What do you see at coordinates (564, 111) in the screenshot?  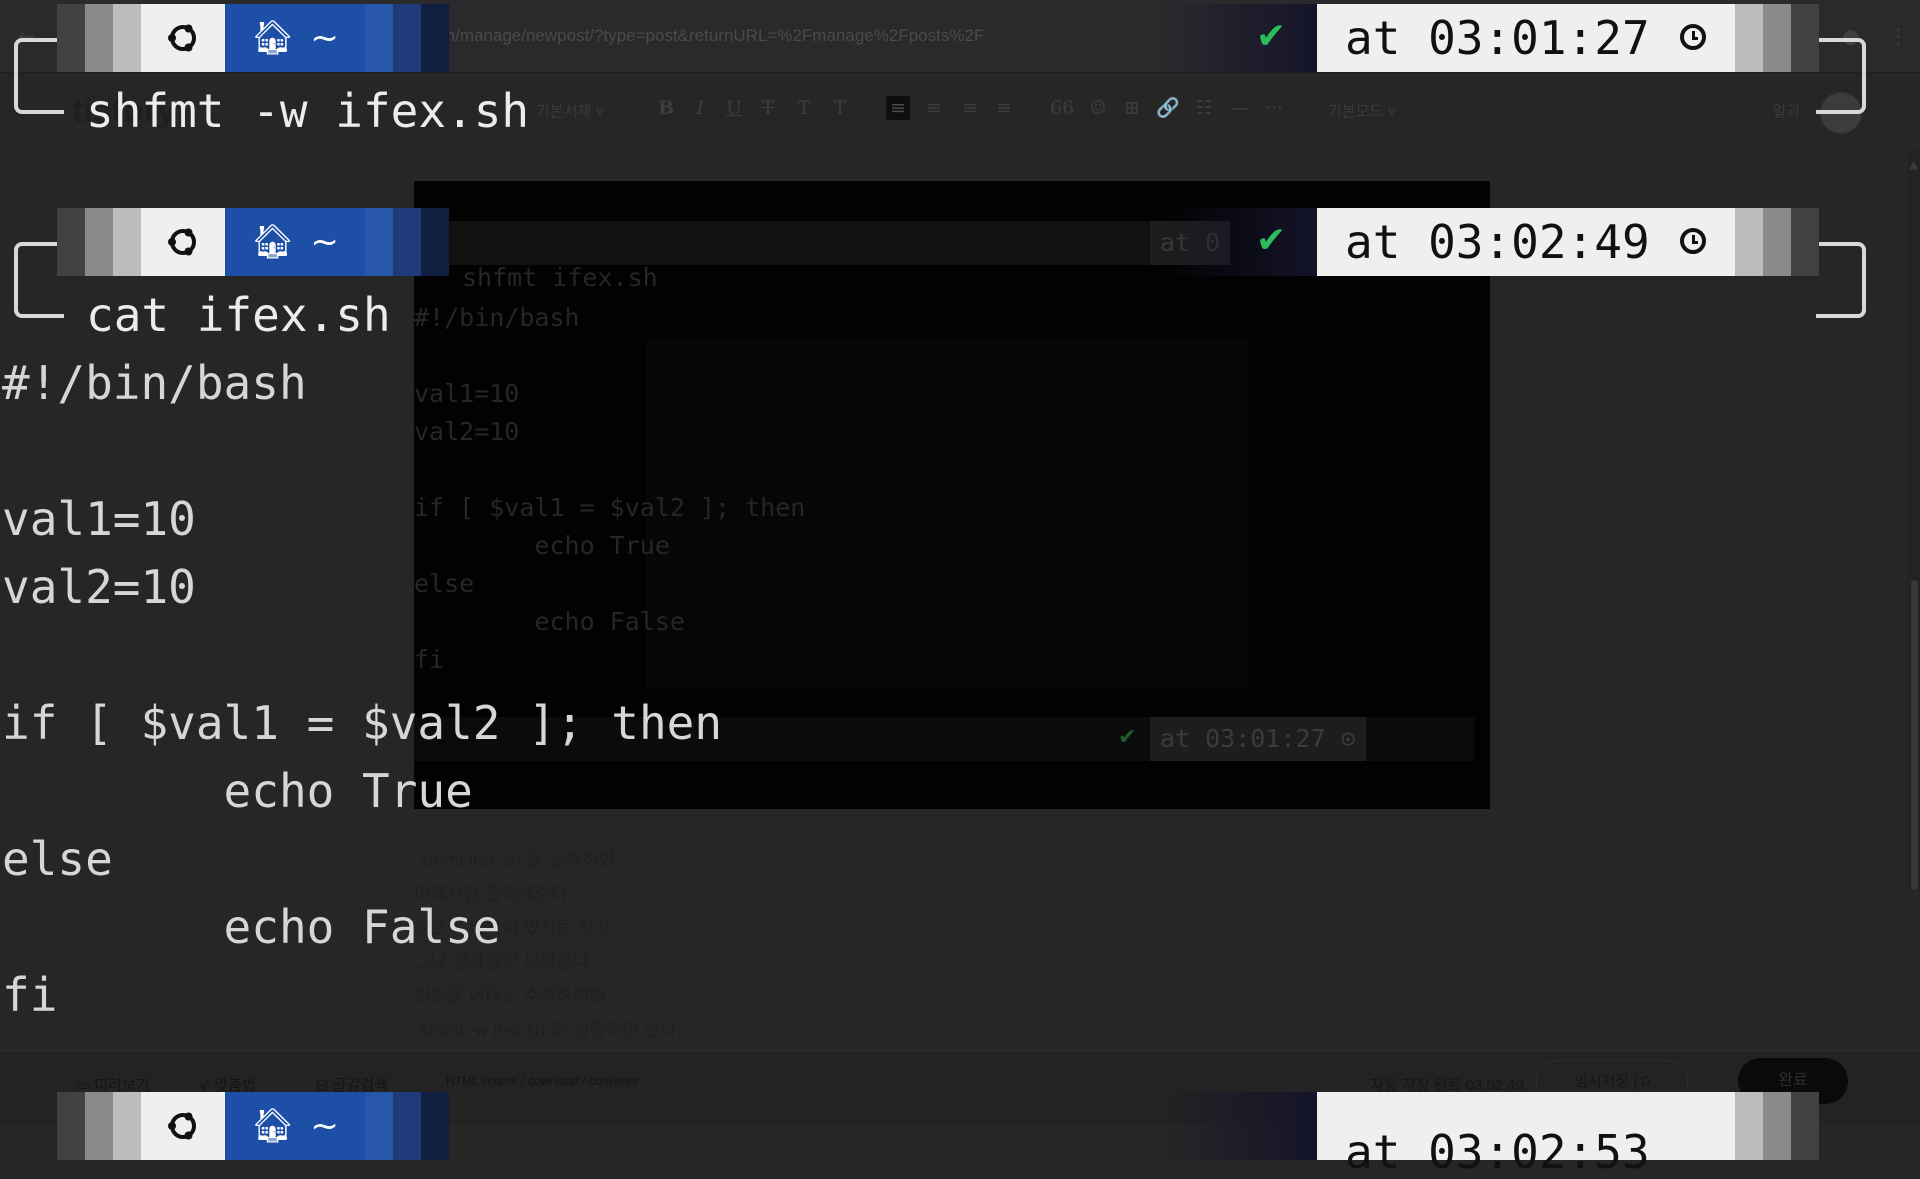 I see `font-dropdown-label: 기본서체` at bounding box center [564, 111].